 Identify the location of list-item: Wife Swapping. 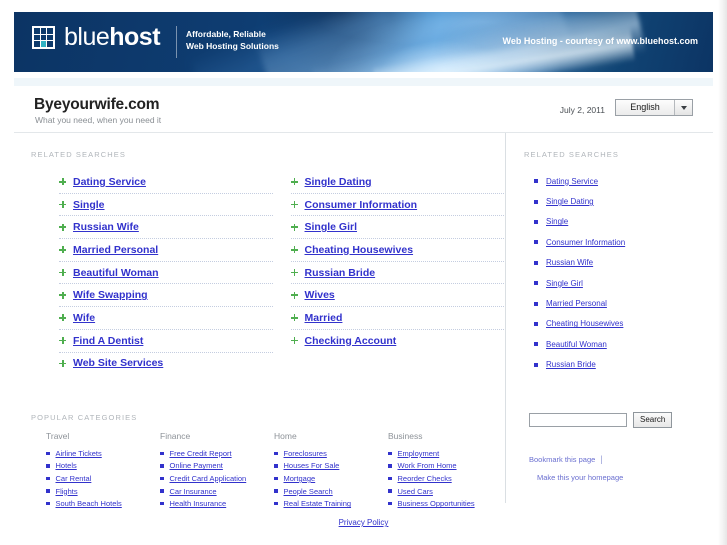
(166, 296).